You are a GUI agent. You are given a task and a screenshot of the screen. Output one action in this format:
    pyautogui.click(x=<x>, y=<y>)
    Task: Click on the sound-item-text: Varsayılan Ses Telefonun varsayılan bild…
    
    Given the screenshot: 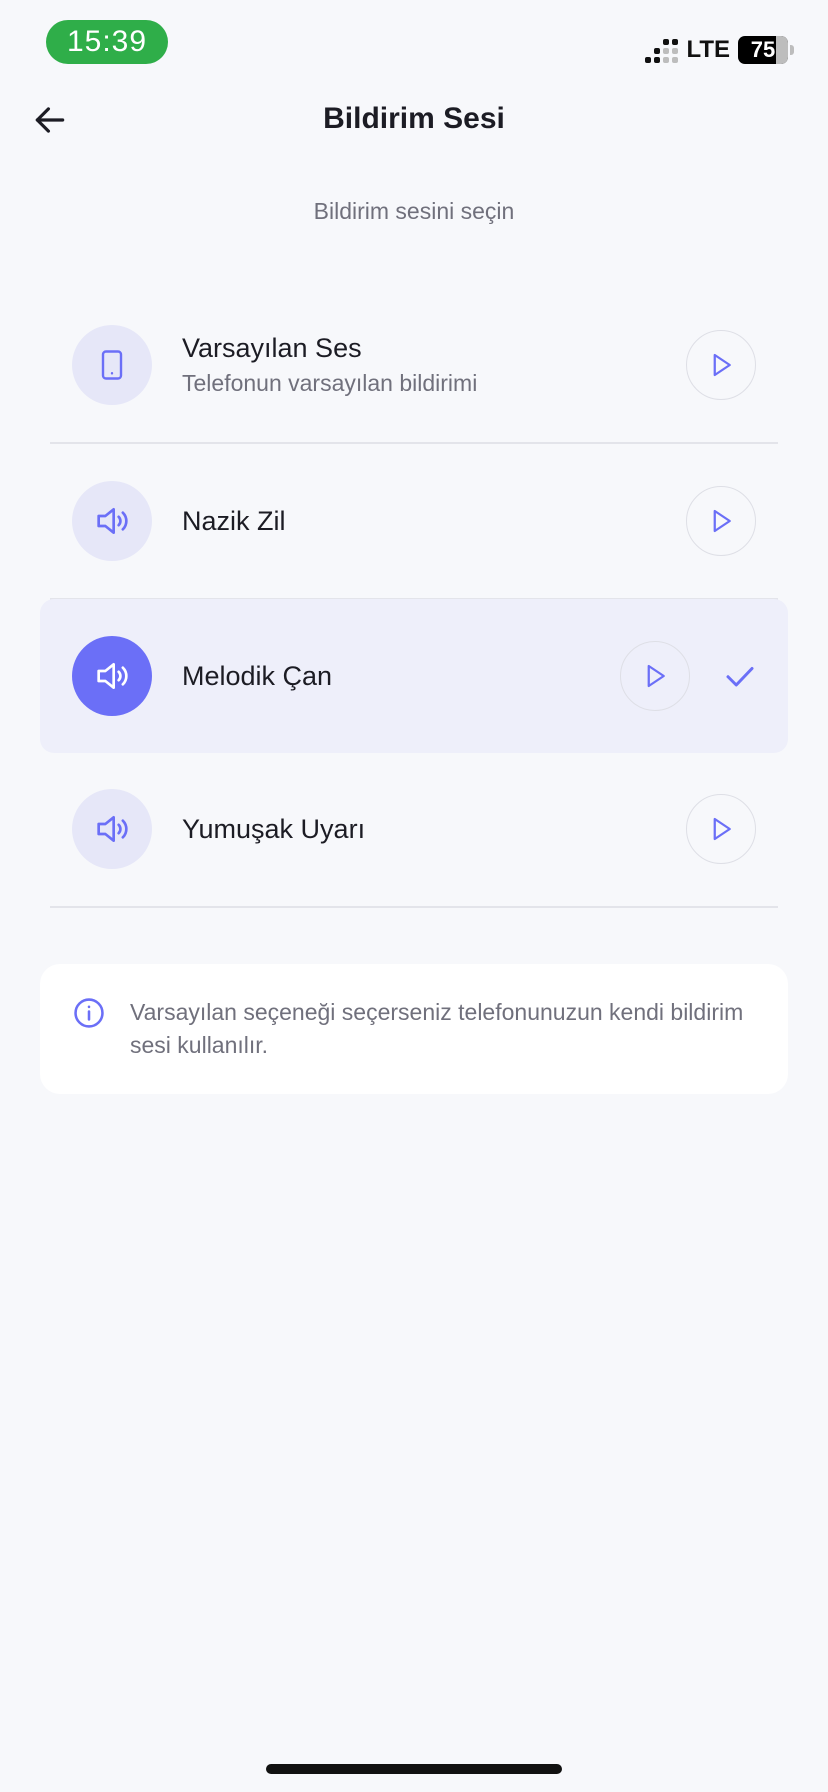 What is the action you would take?
    pyautogui.click(x=434, y=365)
    